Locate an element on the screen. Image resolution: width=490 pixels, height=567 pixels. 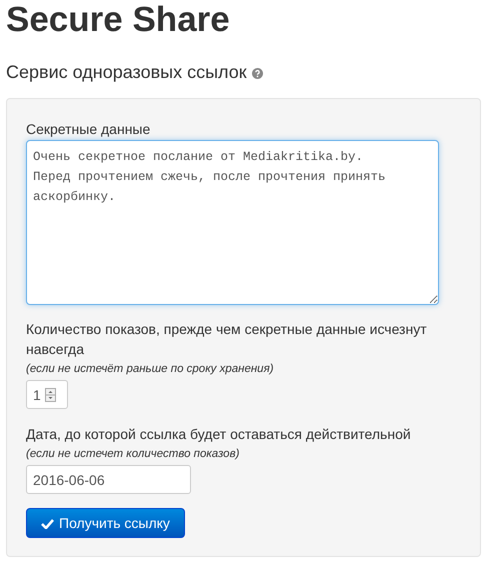
field-label: Секретные данные is located at coordinates (88, 129).